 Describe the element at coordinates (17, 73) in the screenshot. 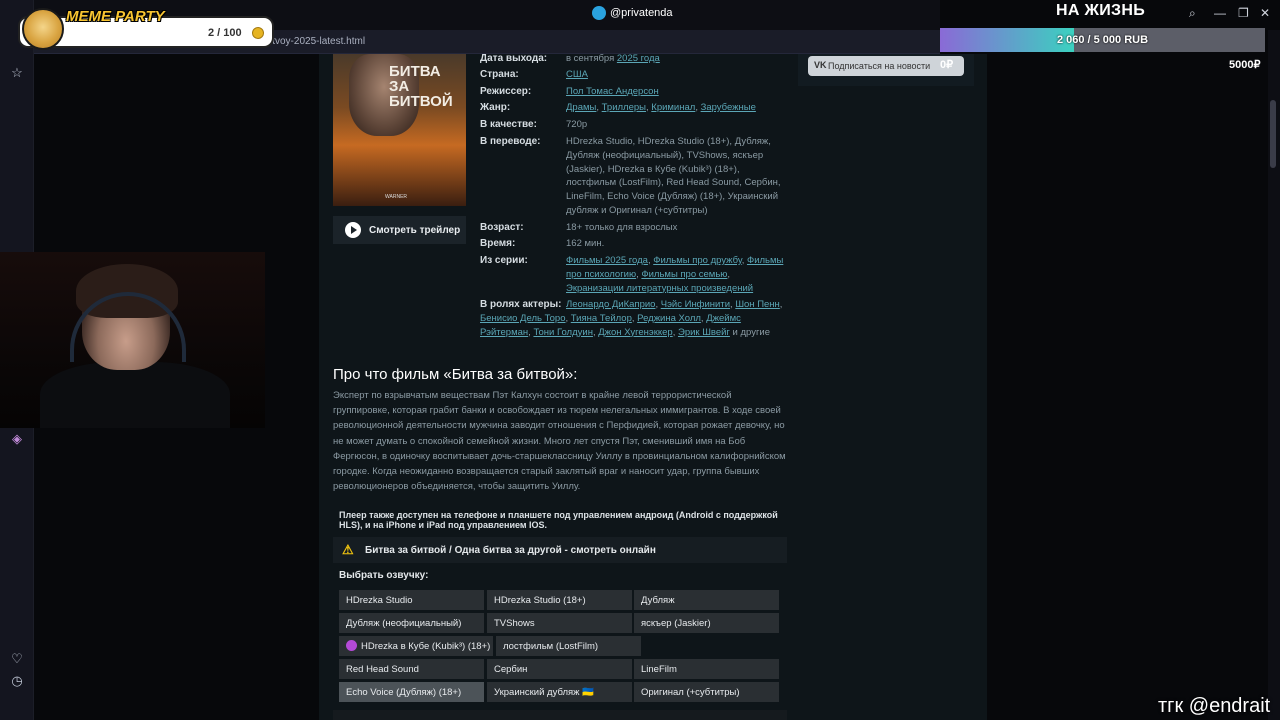

I see `star-icon: ☆` at that location.